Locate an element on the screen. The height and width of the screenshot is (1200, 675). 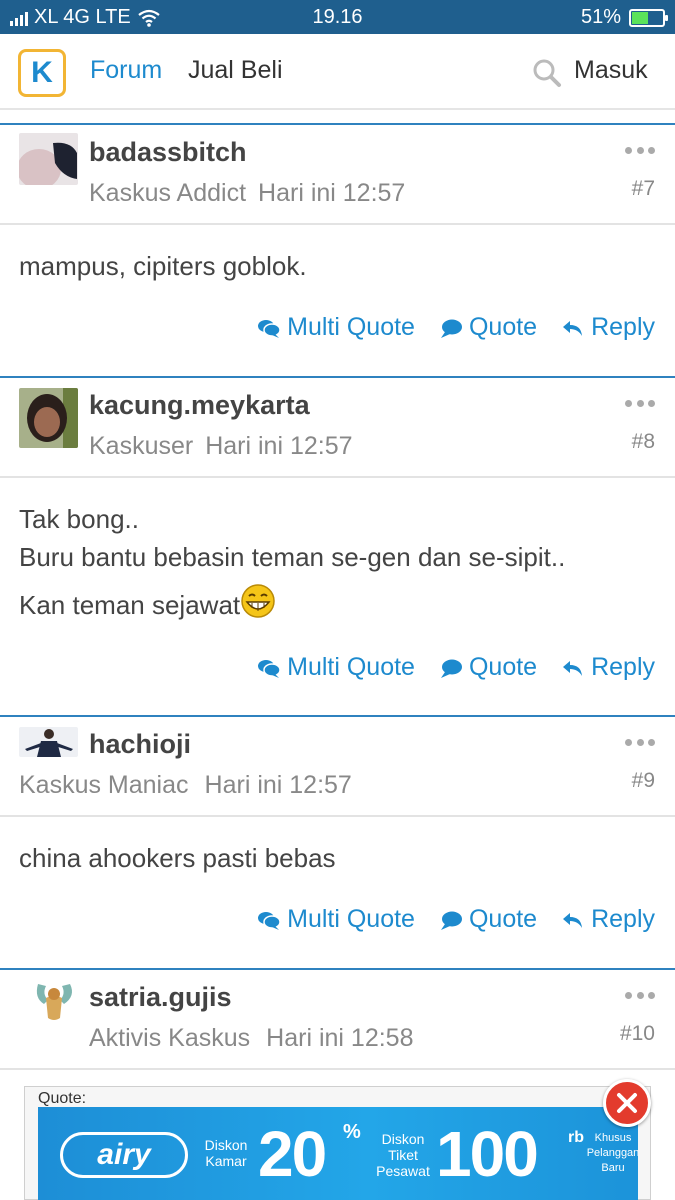
status-bar: XL 4G LTE 19.16 51% is located at coordinates (337, 17).